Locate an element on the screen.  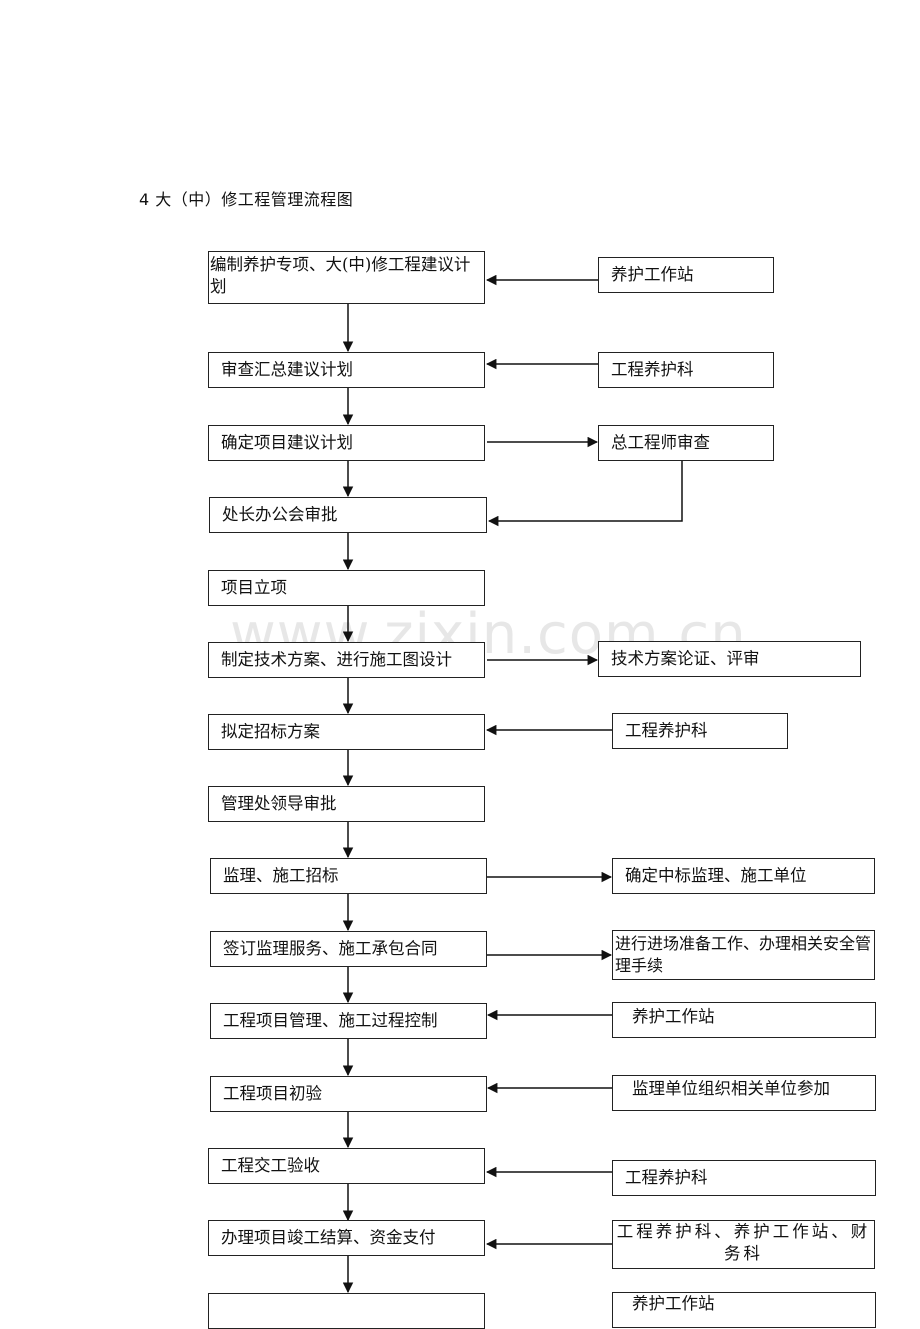
main-step-label: 工程项目初验 is located at coordinates (272, 1093).